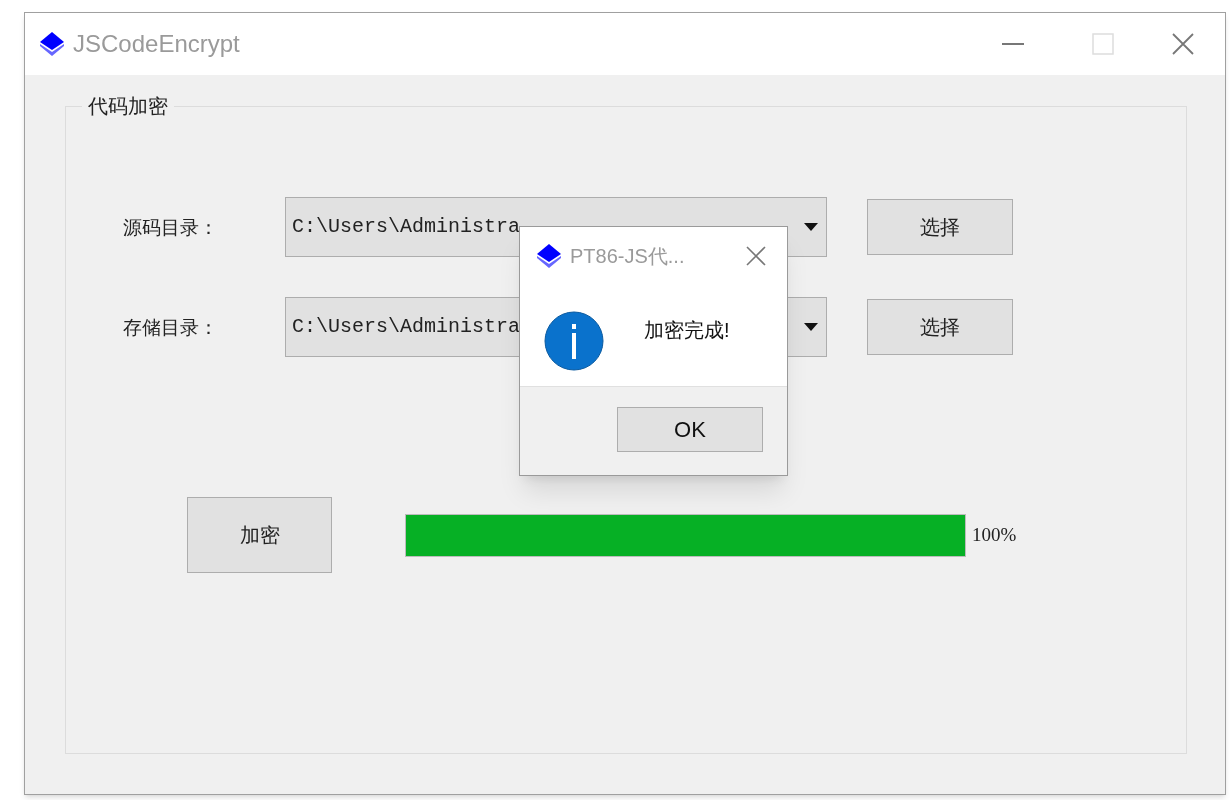  I want to click on field-label: 源码目录：, so click(171, 227).